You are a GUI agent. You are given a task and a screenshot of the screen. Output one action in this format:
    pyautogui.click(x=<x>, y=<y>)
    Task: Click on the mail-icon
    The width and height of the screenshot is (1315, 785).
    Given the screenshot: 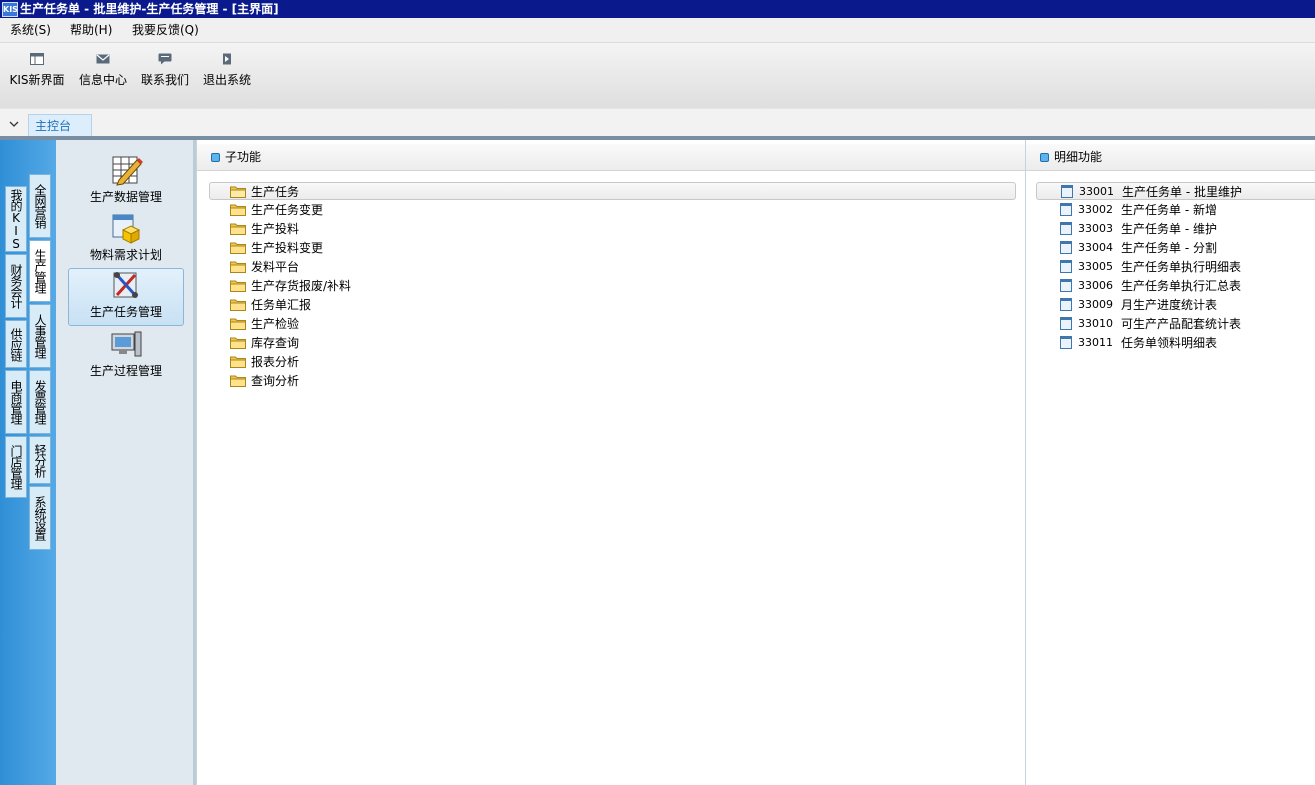 What is the action you would take?
    pyautogui.click(x=103, y=59)
    